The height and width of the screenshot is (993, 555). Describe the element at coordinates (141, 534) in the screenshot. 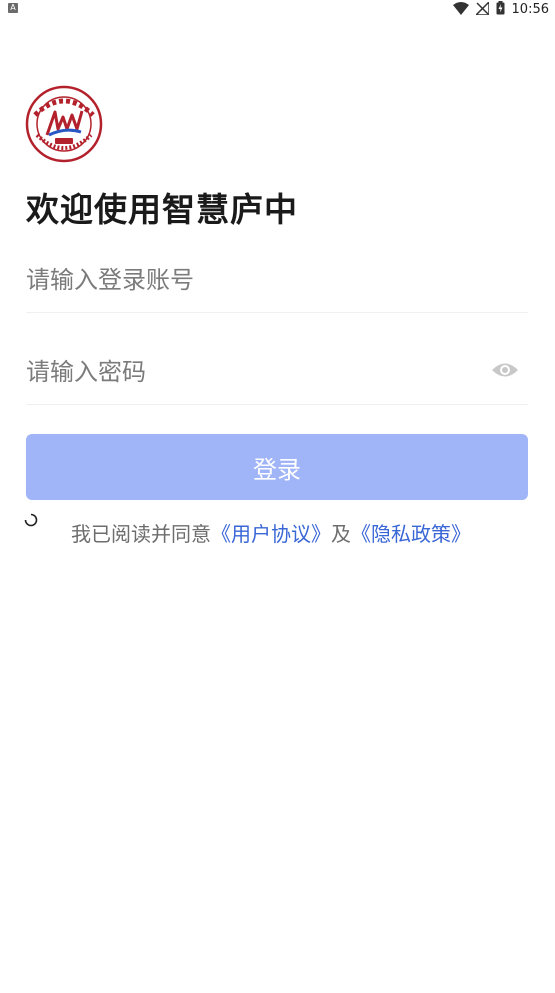

I see `agreement-prefix: 我已阅读并同意` at that location.